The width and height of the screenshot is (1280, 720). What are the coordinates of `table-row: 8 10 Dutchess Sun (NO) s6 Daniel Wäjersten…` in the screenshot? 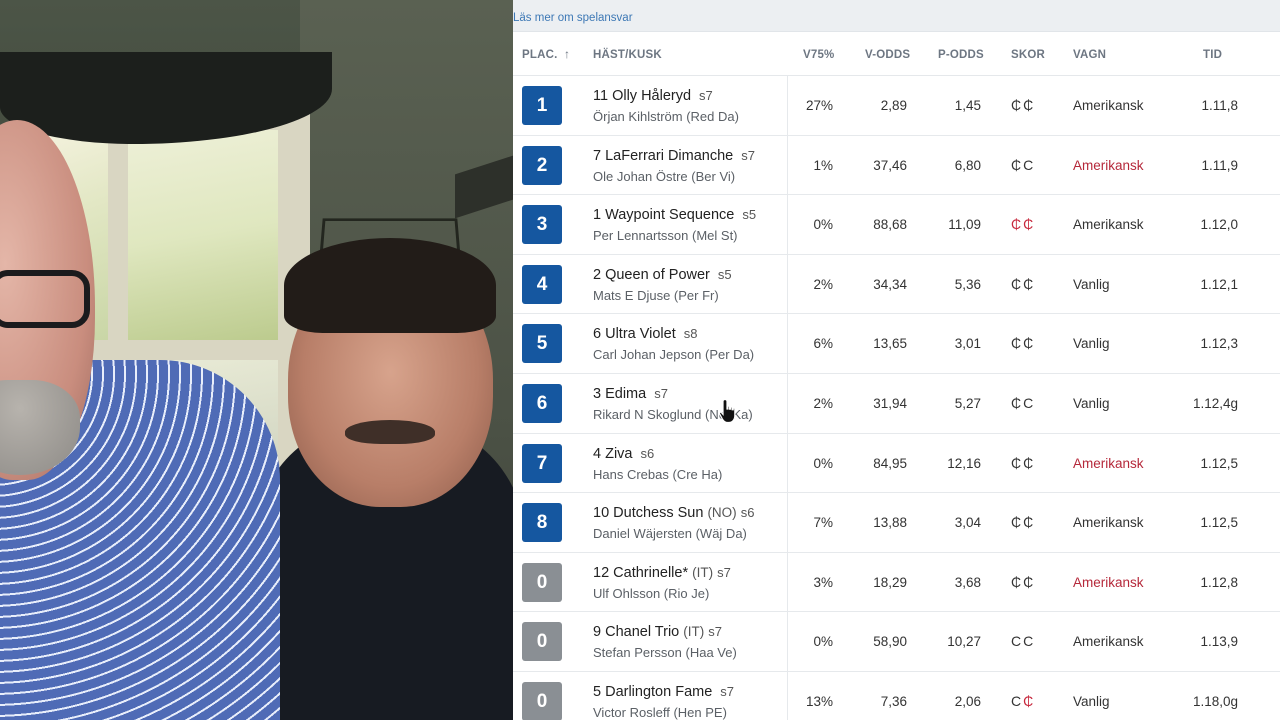 It's located at (896, 523).